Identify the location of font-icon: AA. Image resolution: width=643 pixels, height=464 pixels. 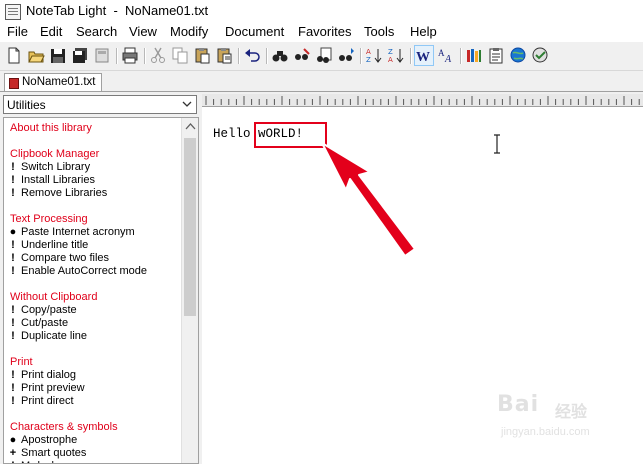
(446, 55).